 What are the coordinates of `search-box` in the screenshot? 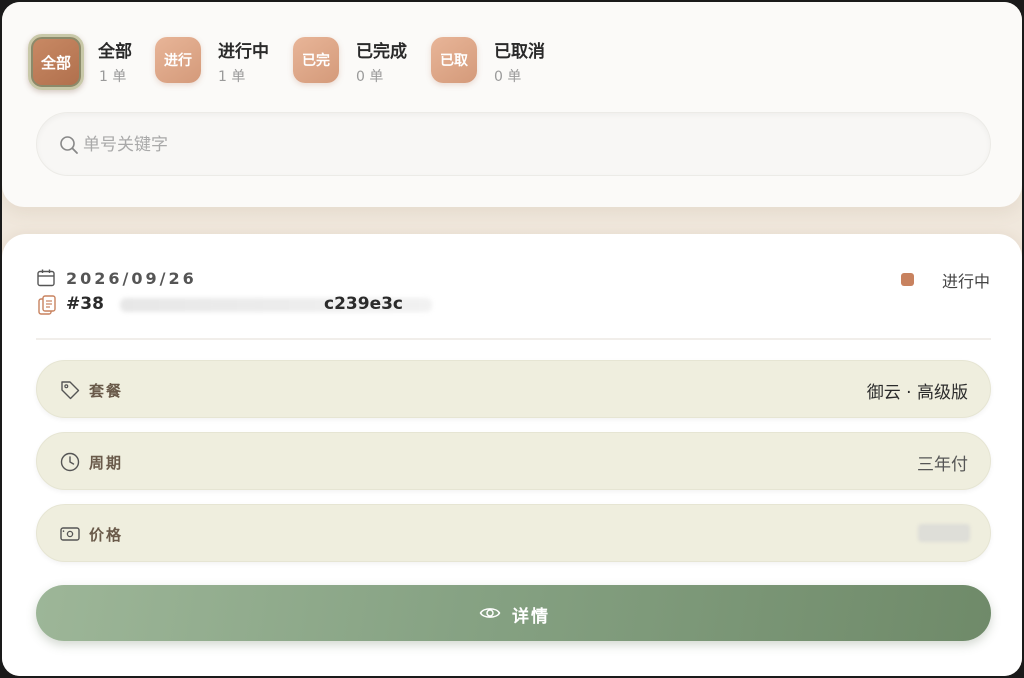 It's located at (513, 144).